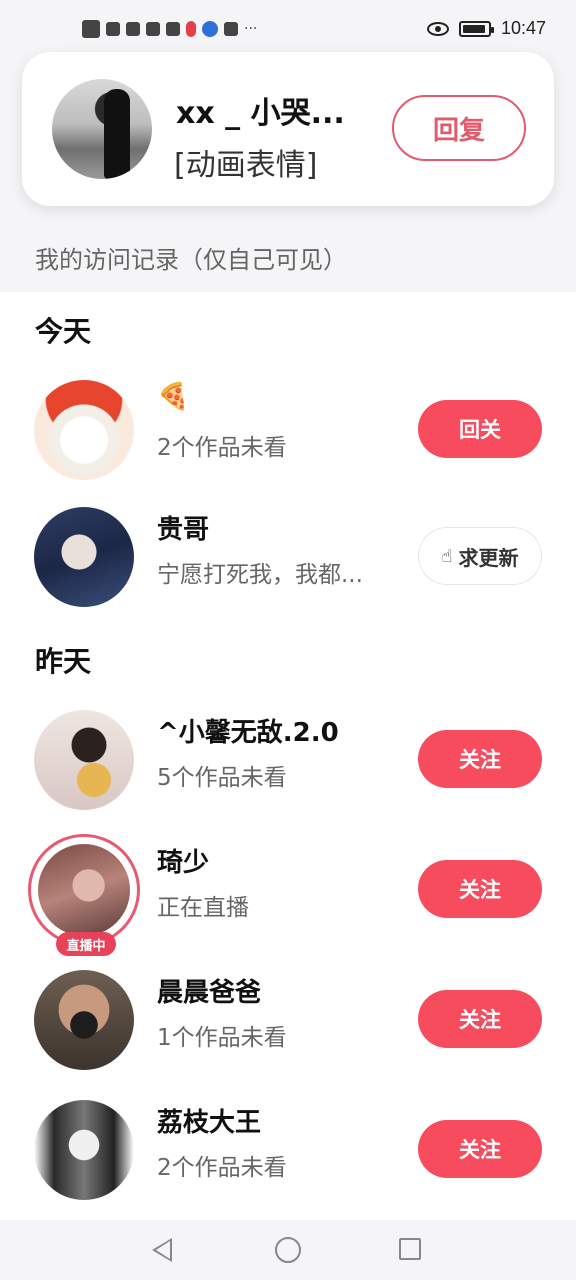 This screenshot has width=576, height=1280. What do you see at coordinates (410, 1249) in the screenshot?
I see `recent-apps-icon` at bounding box center [410, 1249].